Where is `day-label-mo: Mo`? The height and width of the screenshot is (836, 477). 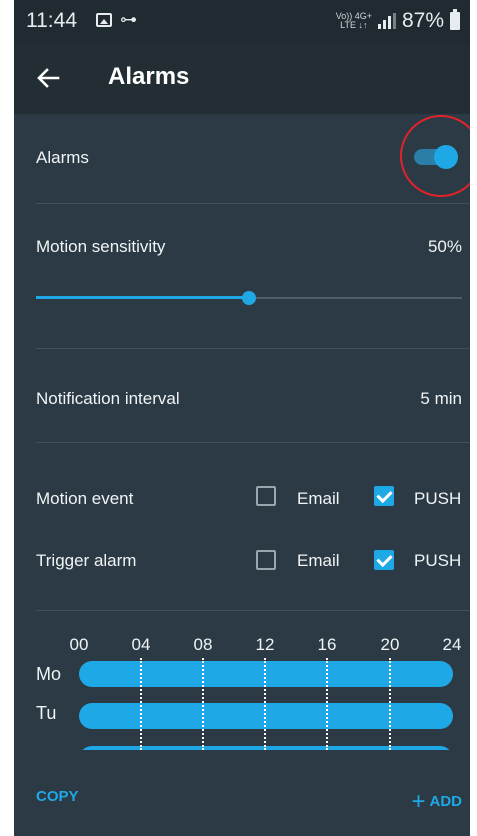 day-label-mo: Mo is located at coordinates (49, 674).